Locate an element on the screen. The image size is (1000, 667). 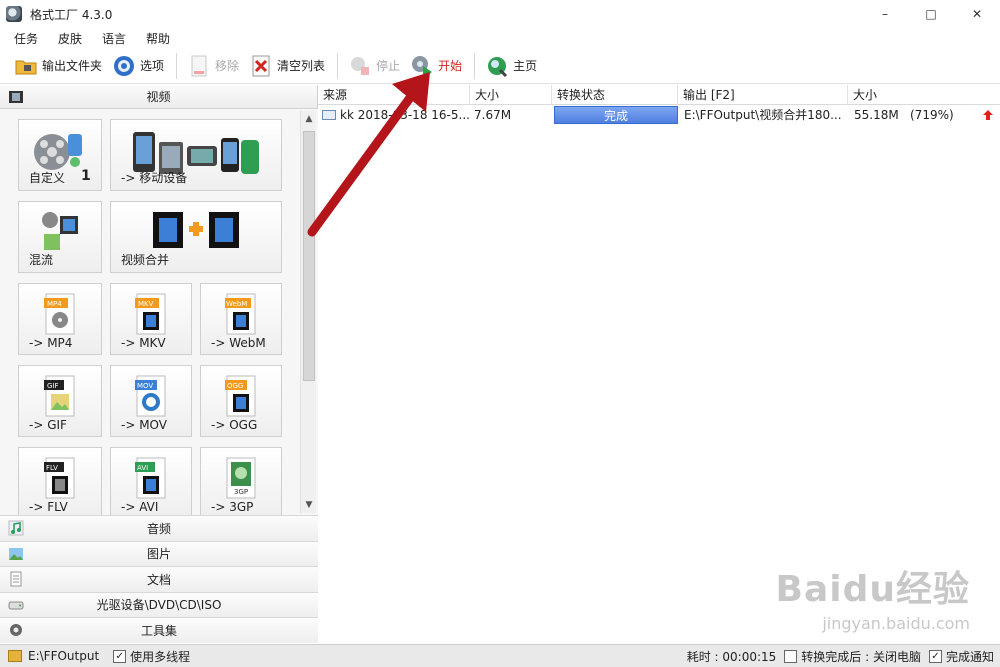
function-grid-scrollbar: ▲ ▼ is located at coordinates (308, 312).